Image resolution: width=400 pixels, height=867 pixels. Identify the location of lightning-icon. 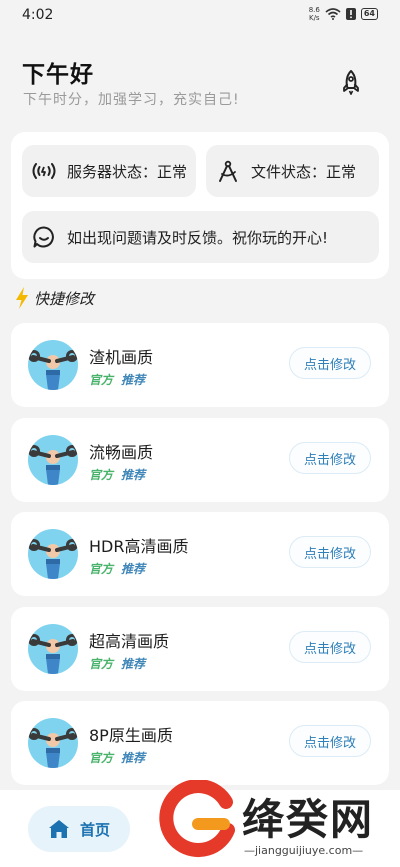
(22, 298).